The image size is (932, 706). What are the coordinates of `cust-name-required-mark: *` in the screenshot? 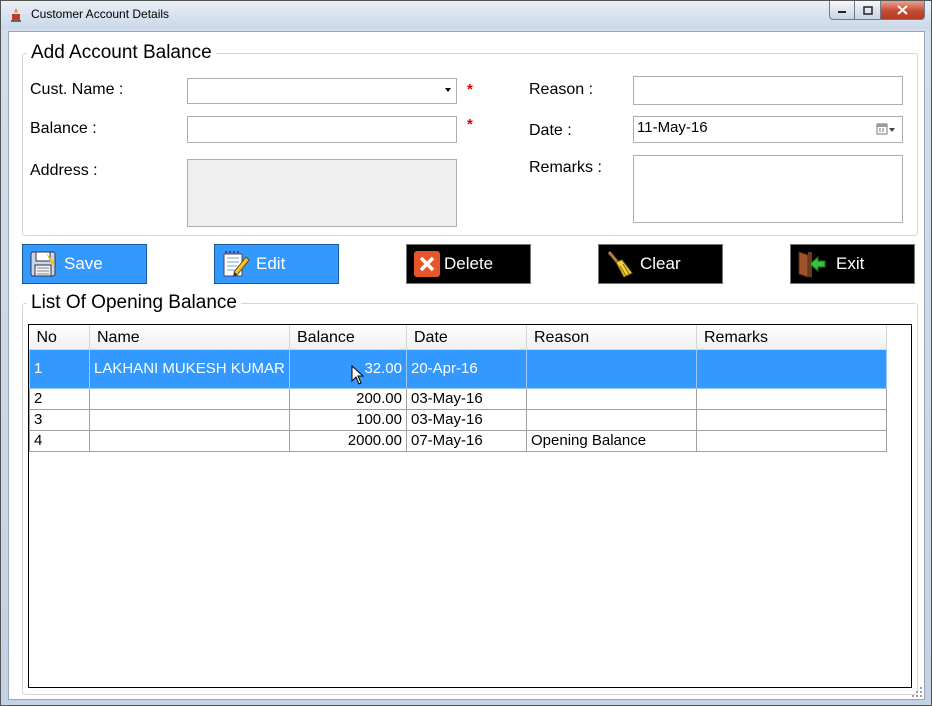 It's located at (470, 89).